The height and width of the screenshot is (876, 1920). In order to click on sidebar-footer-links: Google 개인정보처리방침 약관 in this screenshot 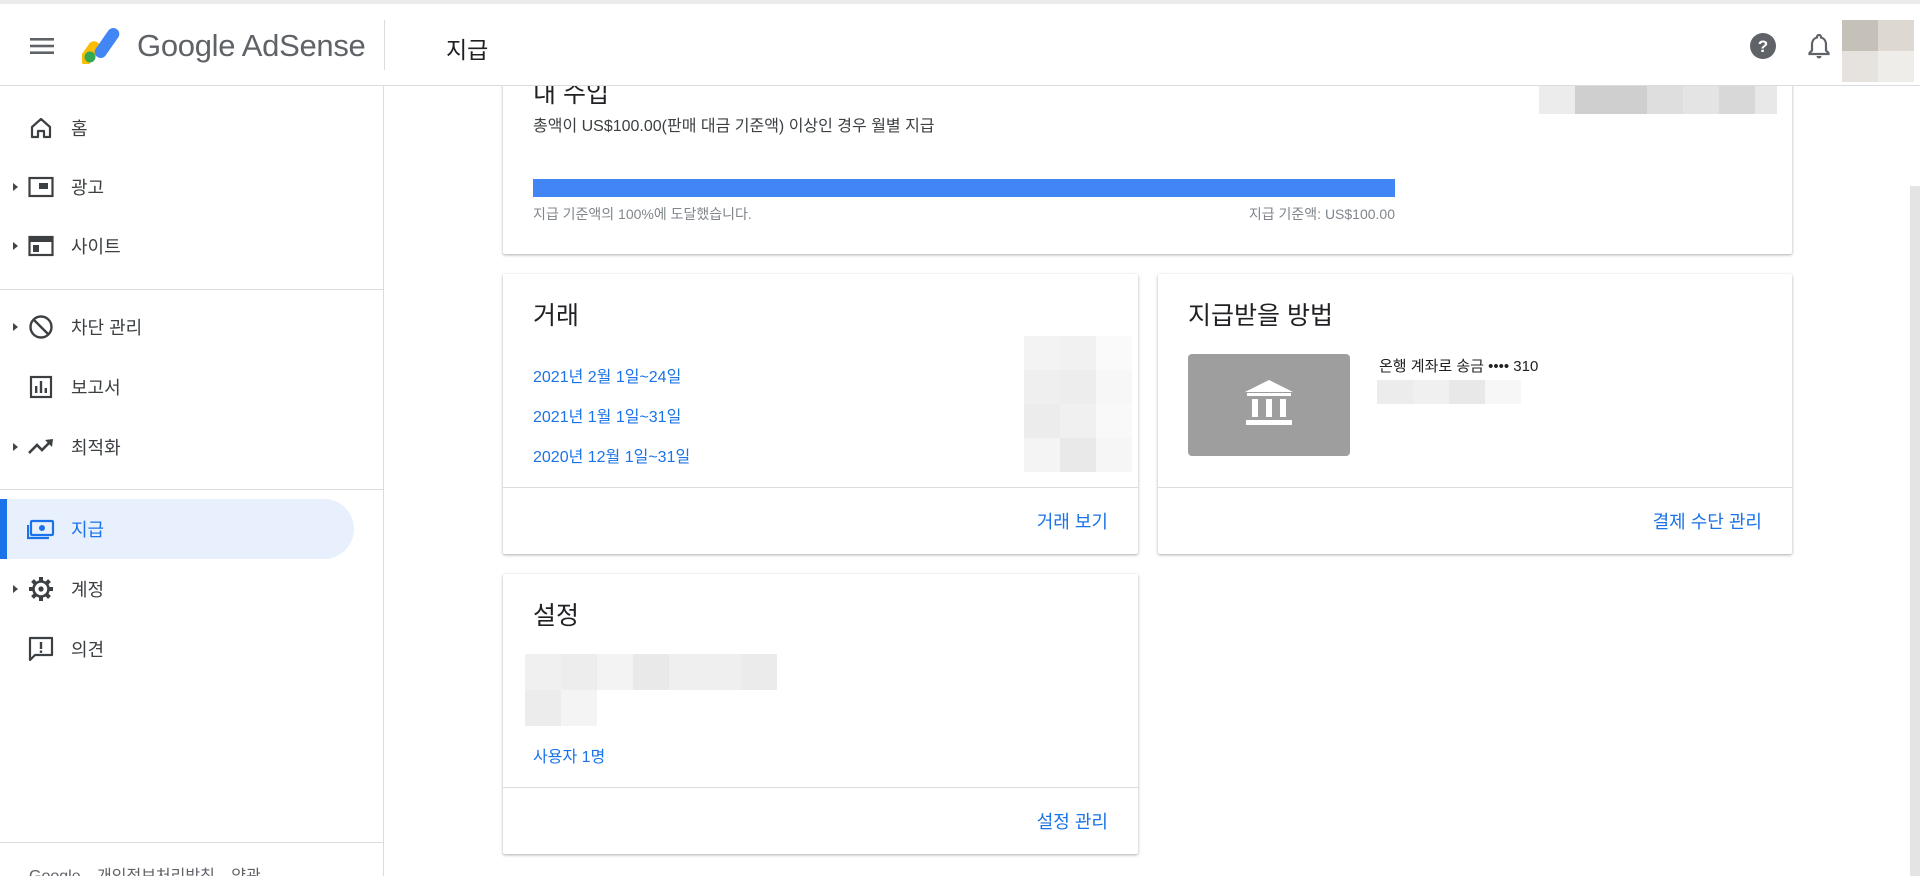, I will do `click(151, 869)`.